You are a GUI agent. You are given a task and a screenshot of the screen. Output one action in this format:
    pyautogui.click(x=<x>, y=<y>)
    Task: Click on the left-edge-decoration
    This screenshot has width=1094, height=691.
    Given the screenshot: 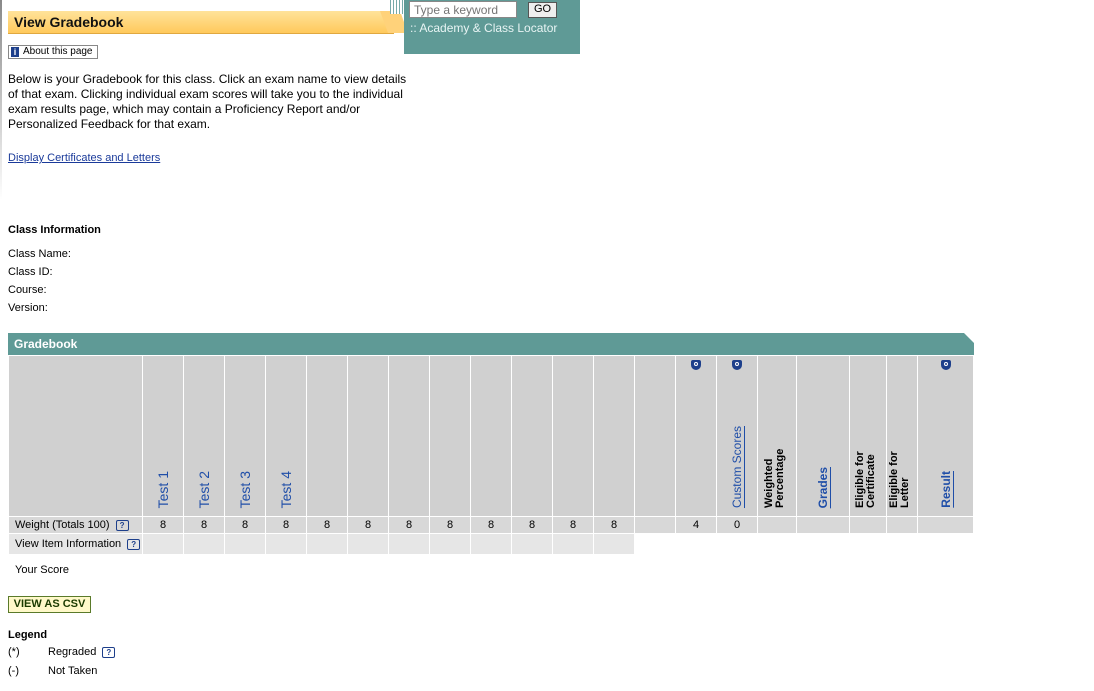 What is the action you would take?
    pyautogui.click(x=1, y=100)
    